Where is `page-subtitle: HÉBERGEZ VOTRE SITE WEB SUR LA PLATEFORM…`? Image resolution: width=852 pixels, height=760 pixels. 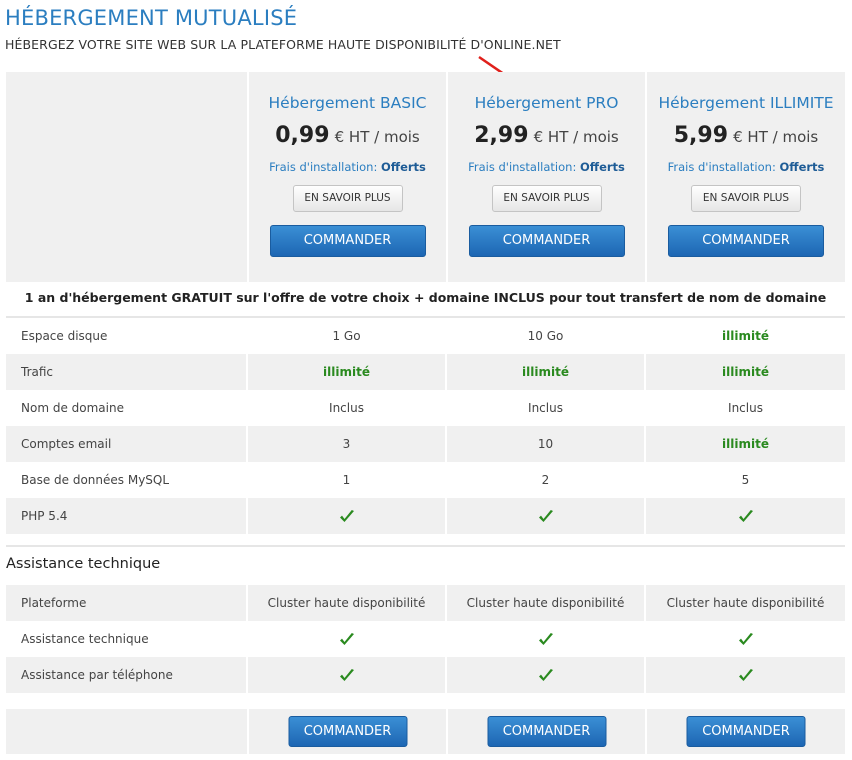
page-subtitle: HÉBERGEZ VOTRE SITE WEB SUR LA PLATEFORM… is located at coordinates (283, 44).